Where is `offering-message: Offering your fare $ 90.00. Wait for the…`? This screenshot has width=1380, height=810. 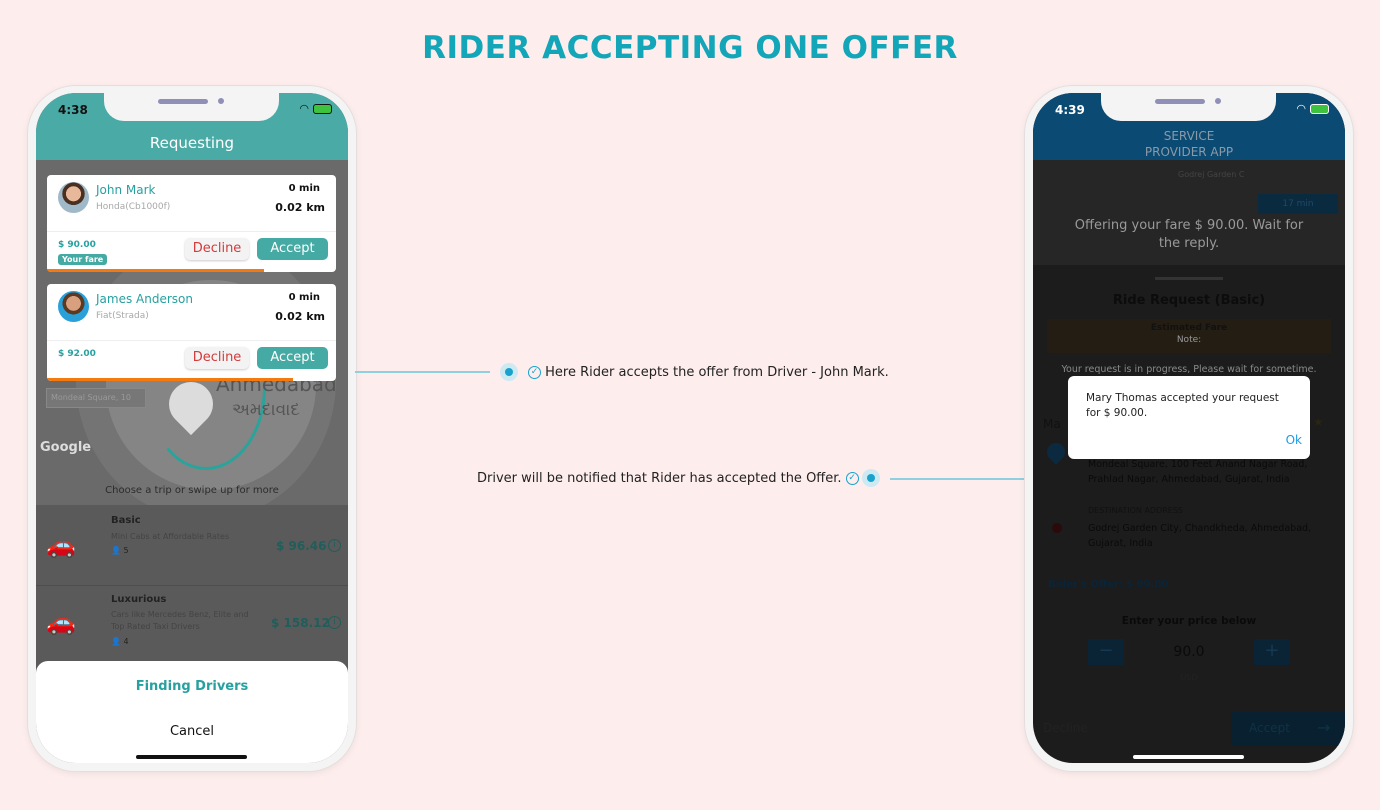 offering-message: Offering your fare $ 90.00. Wait for the… is located at coordinates (1189, 234).